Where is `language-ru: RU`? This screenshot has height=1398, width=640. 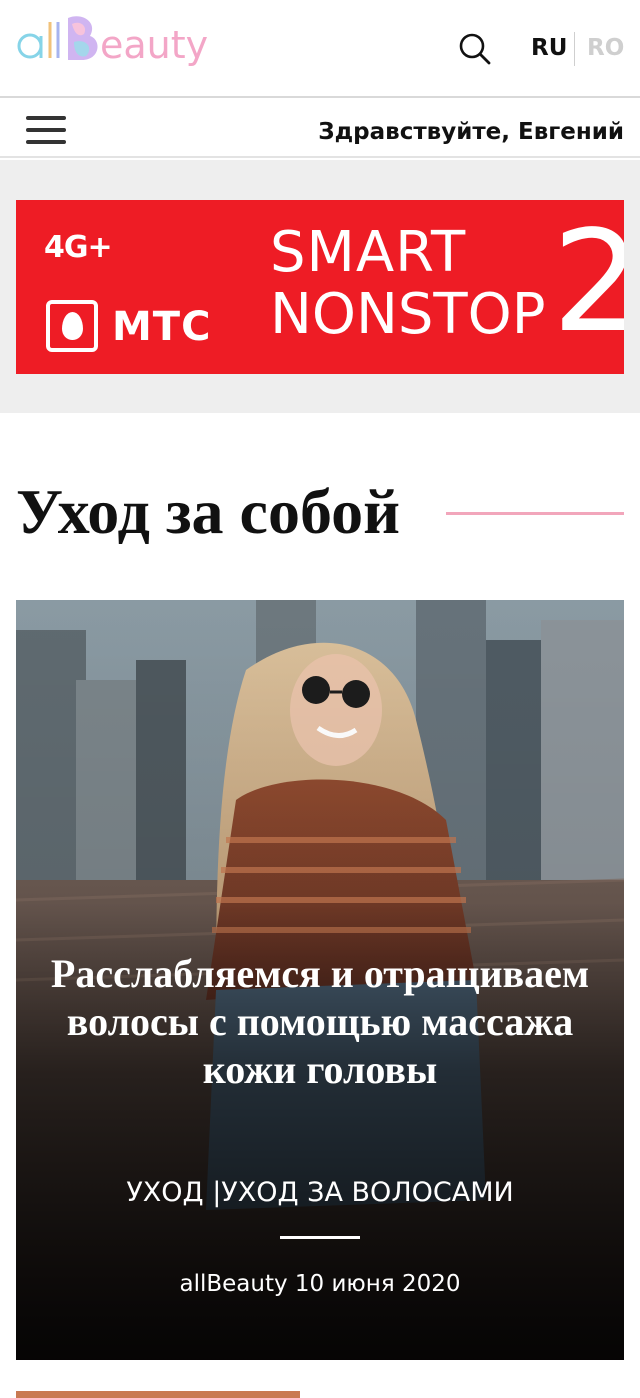 language-ru: RU is located at coordinates (549, 48).